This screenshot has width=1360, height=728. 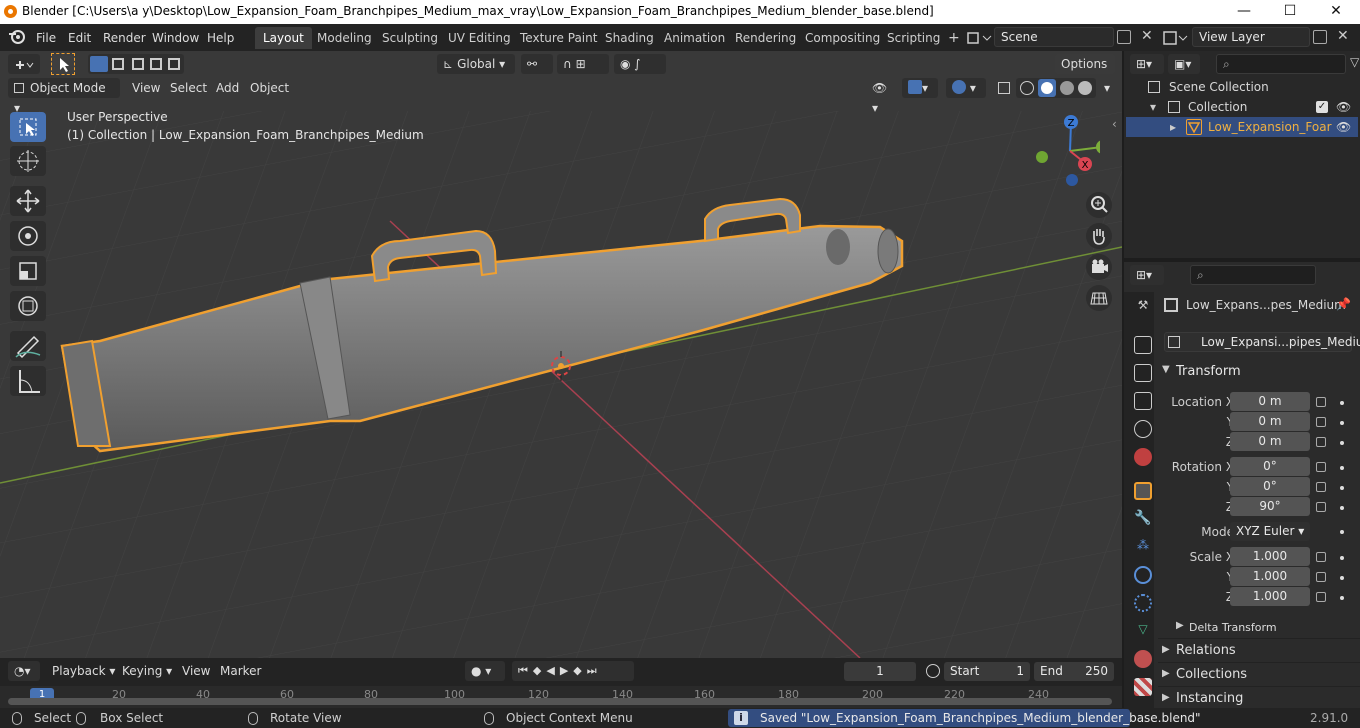 I want to click on tab-layout: Layout, so click(x=283, y=38).